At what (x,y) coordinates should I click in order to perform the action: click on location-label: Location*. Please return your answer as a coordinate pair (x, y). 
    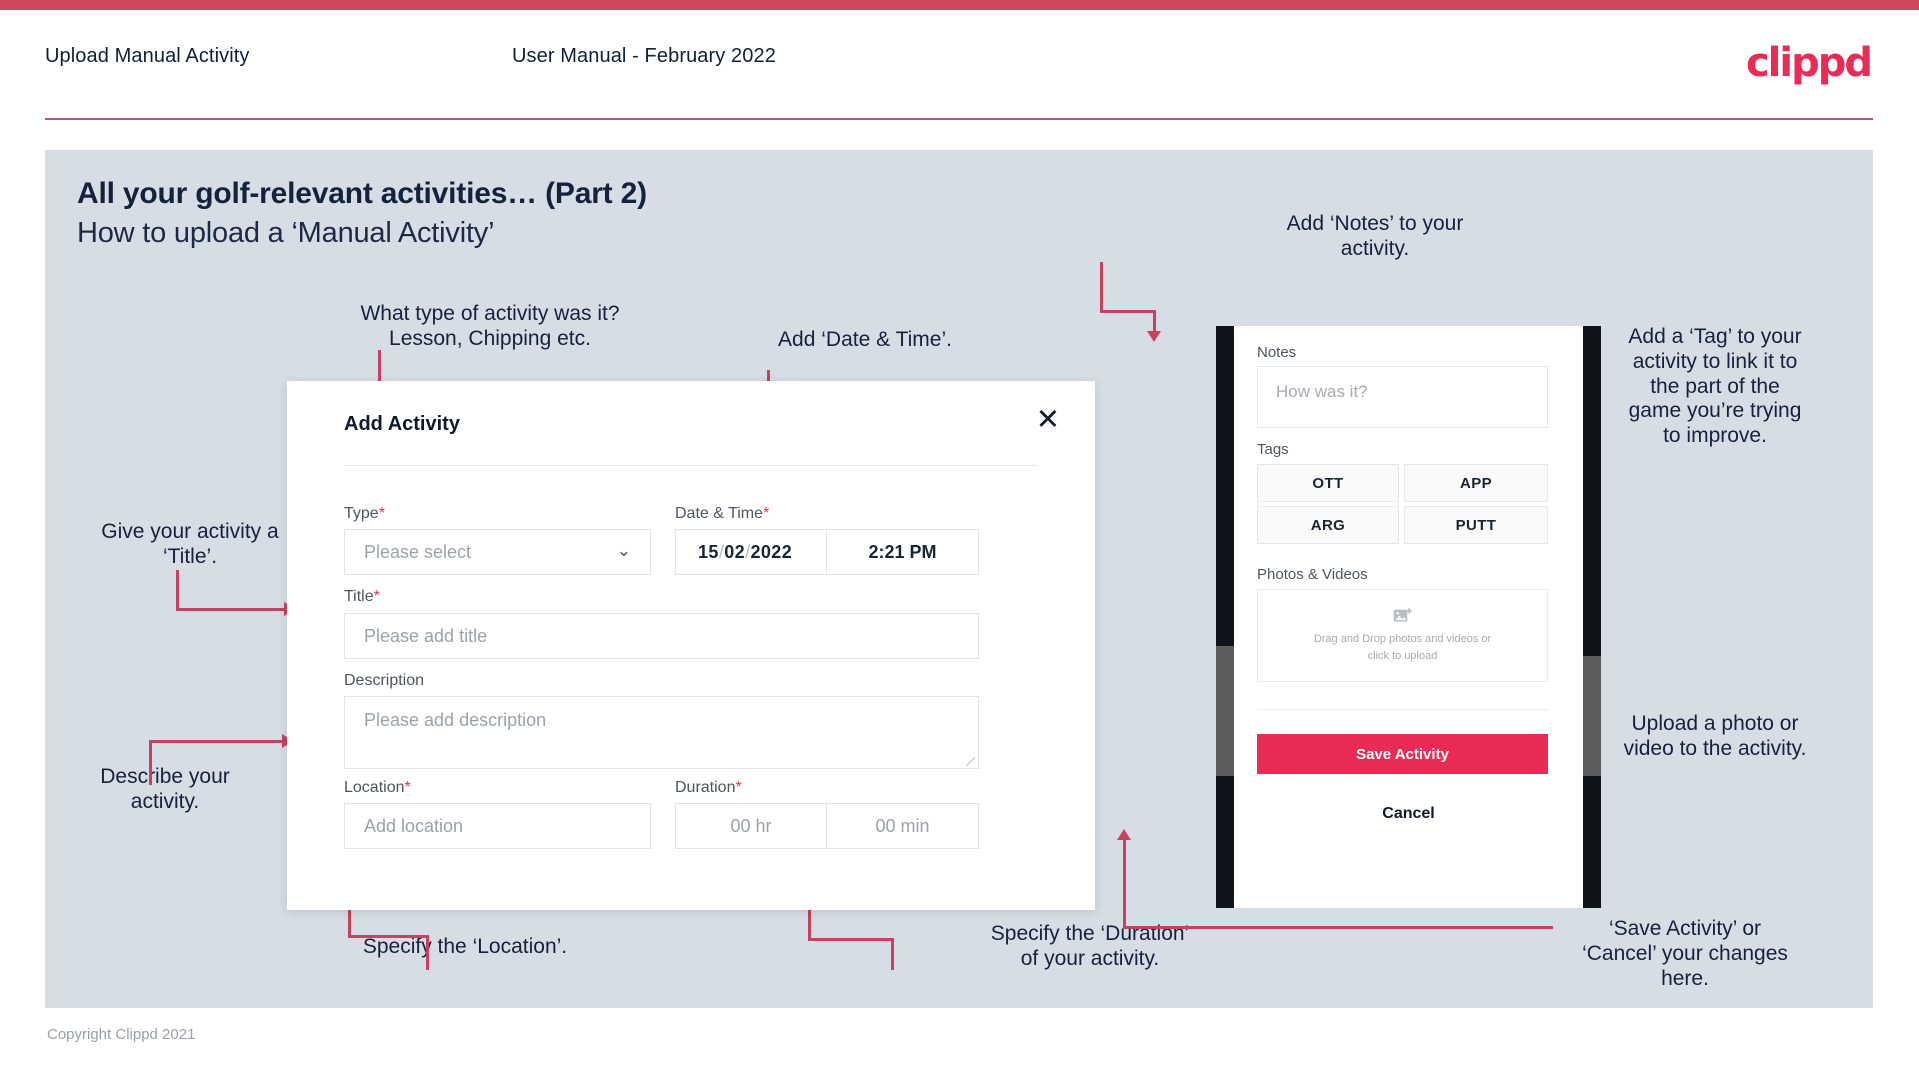
    Looking at the image, I should click on (377, 788).